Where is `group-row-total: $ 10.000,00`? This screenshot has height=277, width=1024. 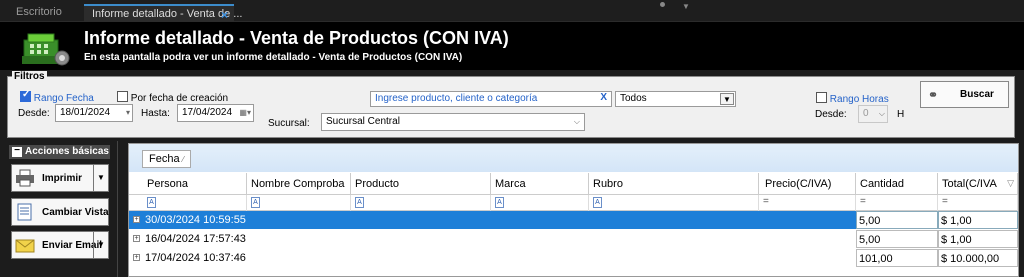
group-row-total: $ 10.000,00 is located at coordinates (978, 258).